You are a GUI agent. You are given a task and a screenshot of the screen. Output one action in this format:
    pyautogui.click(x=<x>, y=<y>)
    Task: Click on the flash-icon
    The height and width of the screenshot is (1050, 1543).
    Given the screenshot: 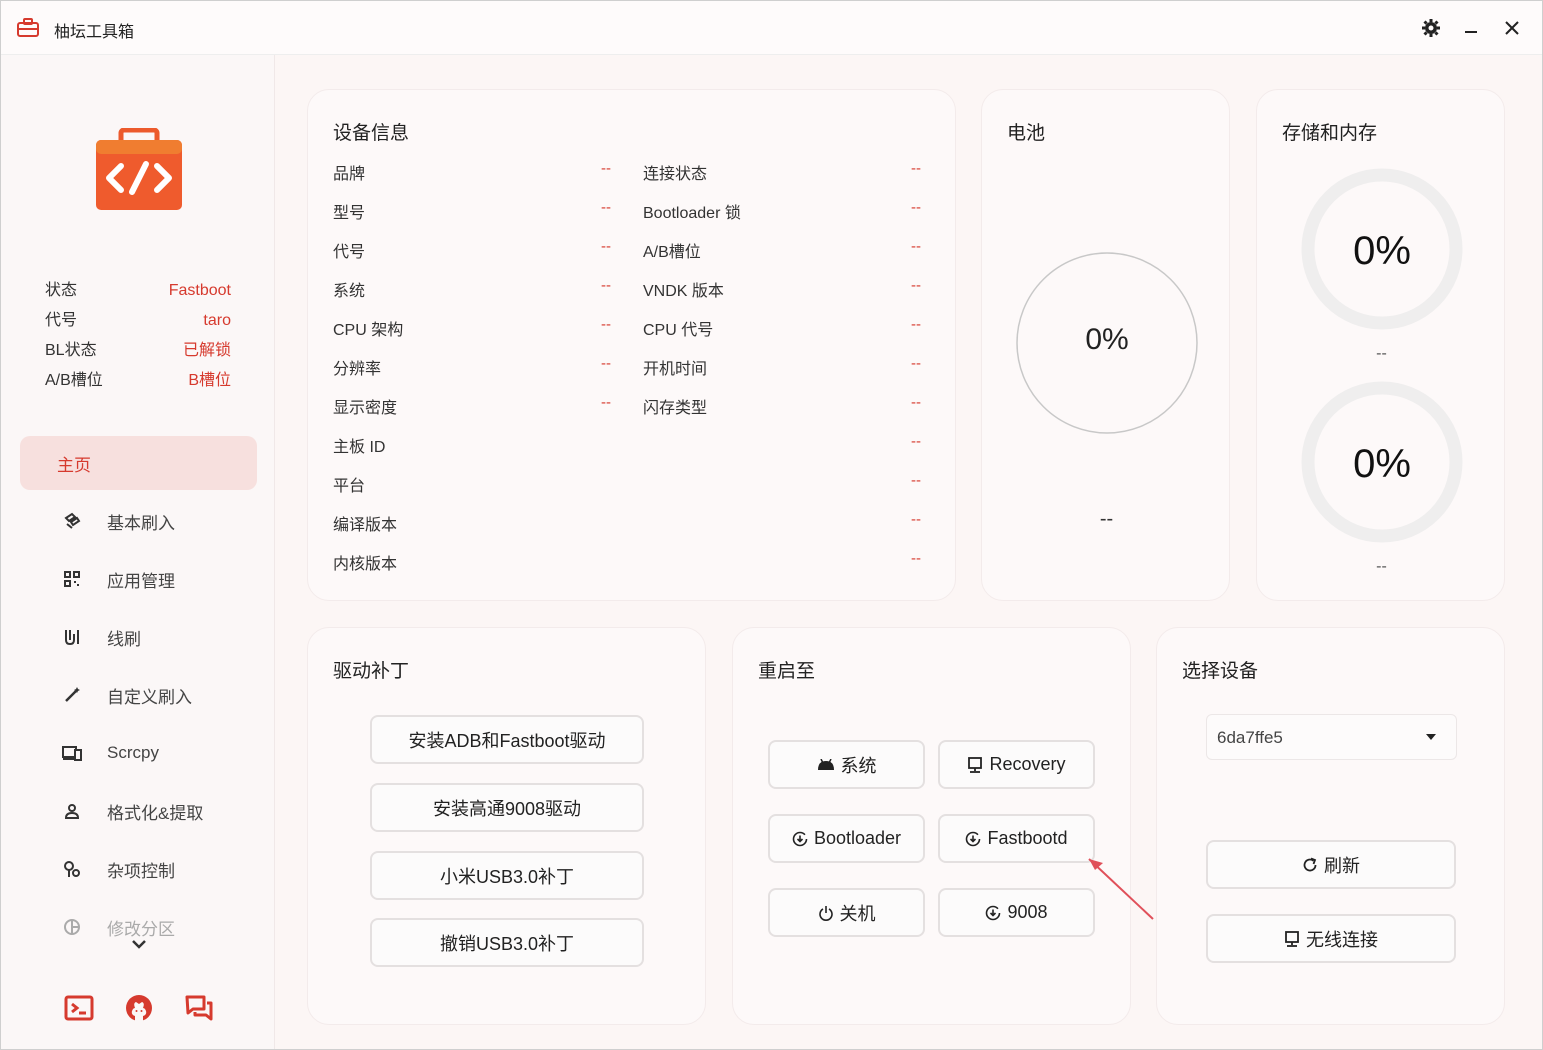 What is the action you would take?
    pyautogui.click(x=72, y=521)
    